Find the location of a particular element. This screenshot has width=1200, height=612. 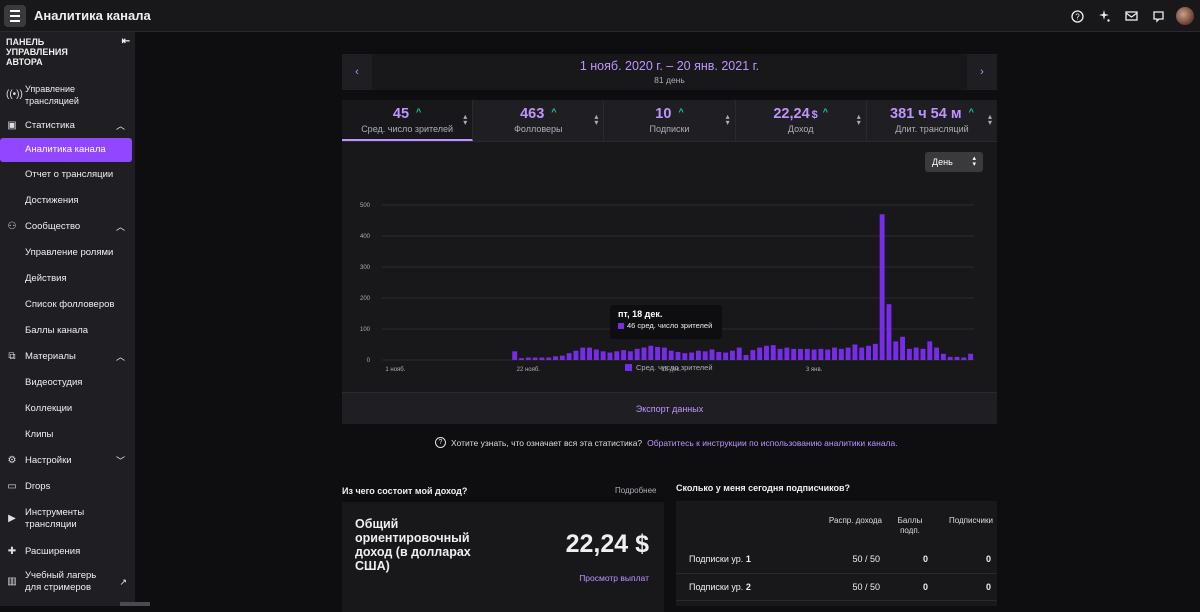

sidebar-item-channel-analytics: Аналитика канала is located at coordinates (66, 150).